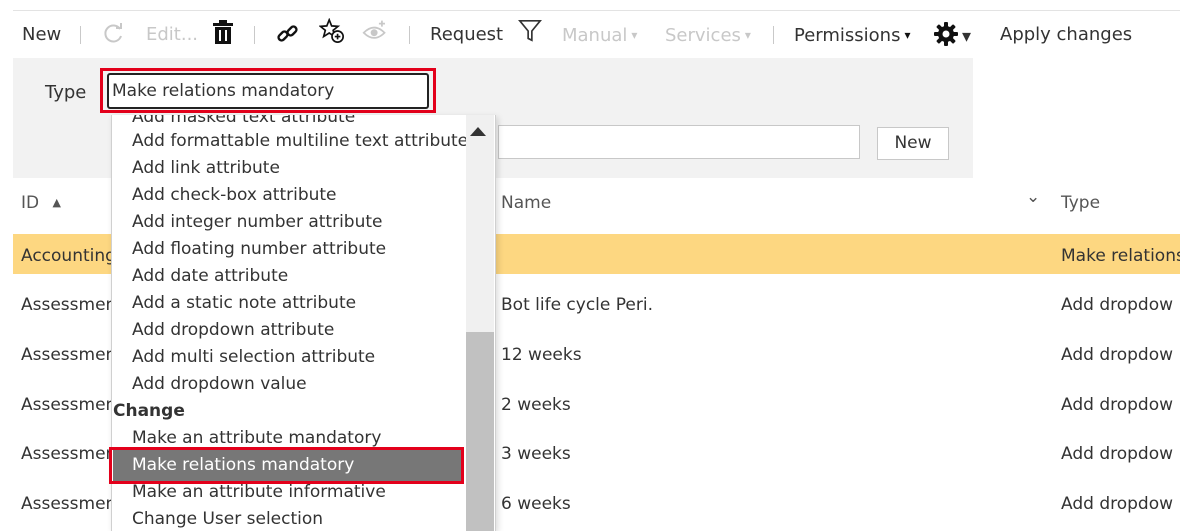 The height and width of the screenshot is (531, 1180). What do you see at coordinates (595, 35) in the screenshot?
I see `manual-label: Manual` at bounding box center [595, 35].